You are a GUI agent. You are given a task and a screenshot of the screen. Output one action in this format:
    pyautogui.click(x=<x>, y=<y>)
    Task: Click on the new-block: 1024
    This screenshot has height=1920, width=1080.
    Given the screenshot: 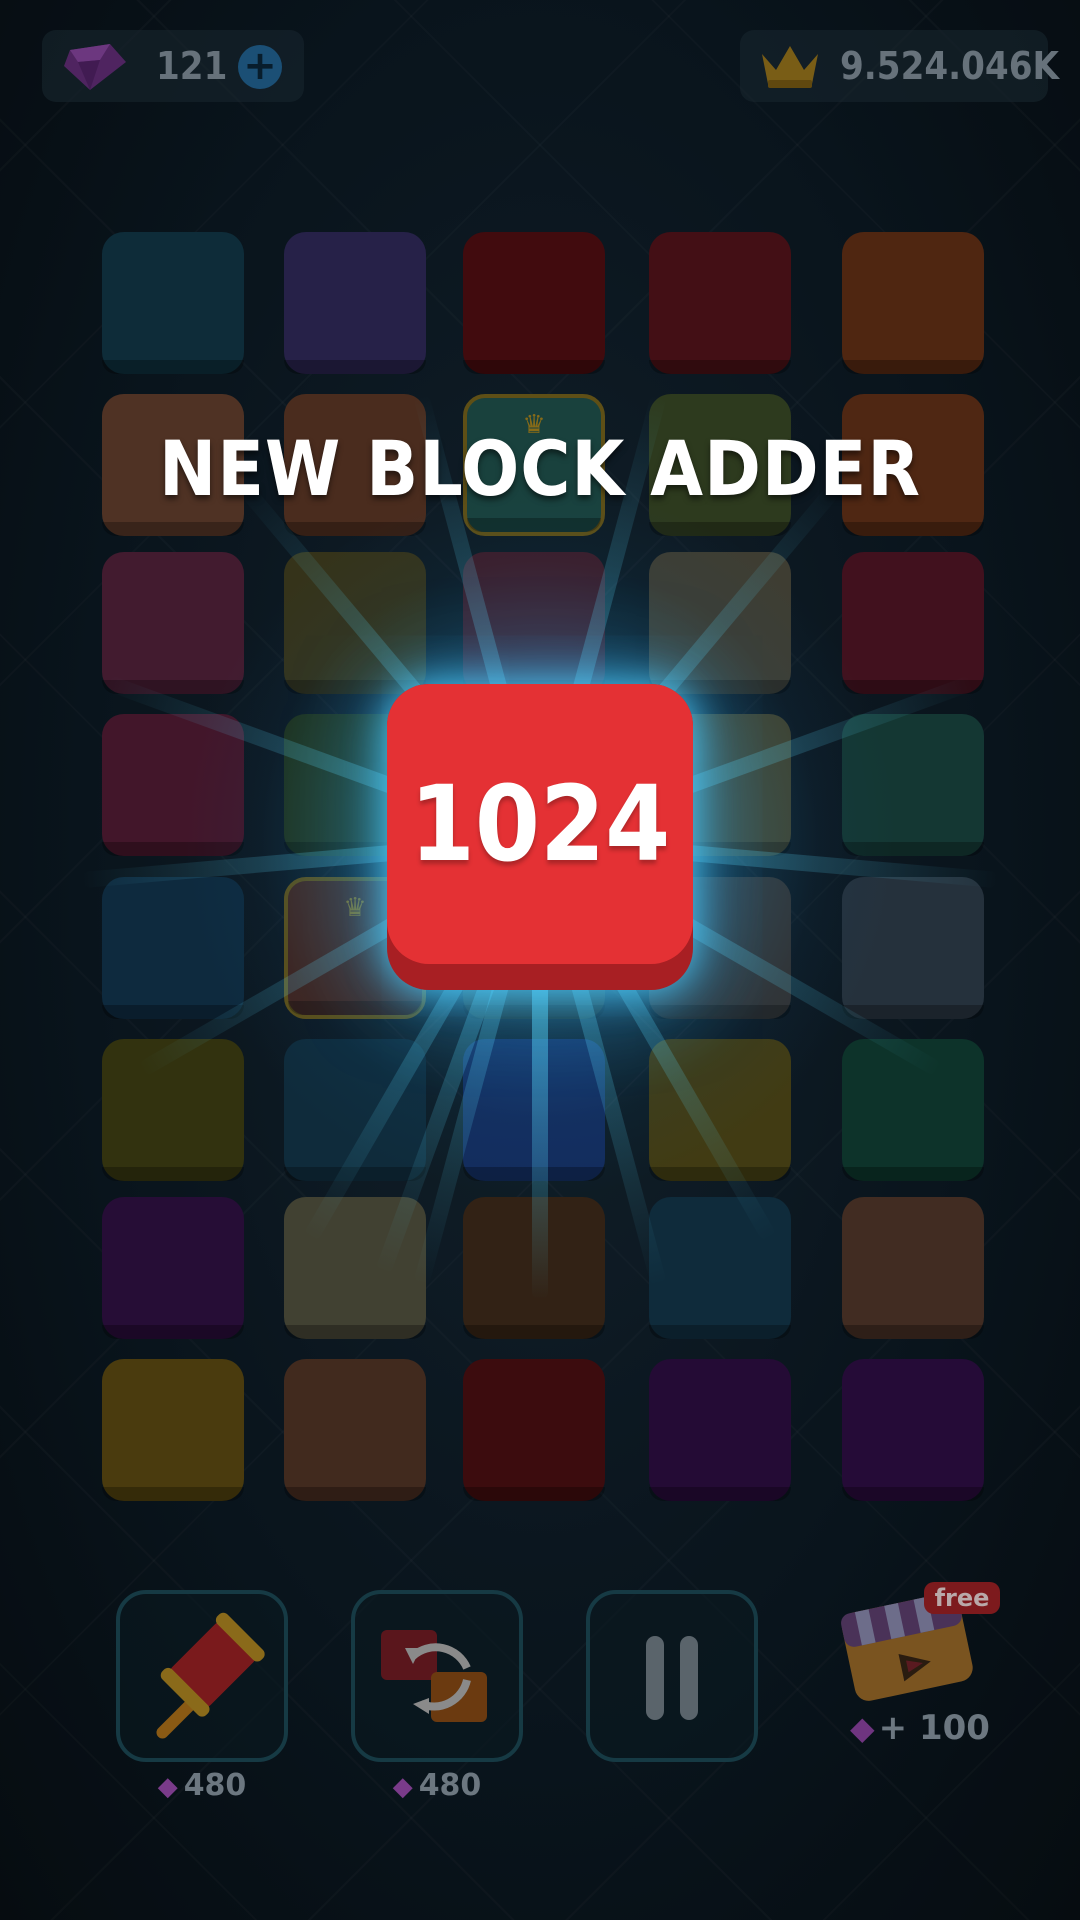 What is the action you would take?
    pyautogui.click(x=540, y=837)
    